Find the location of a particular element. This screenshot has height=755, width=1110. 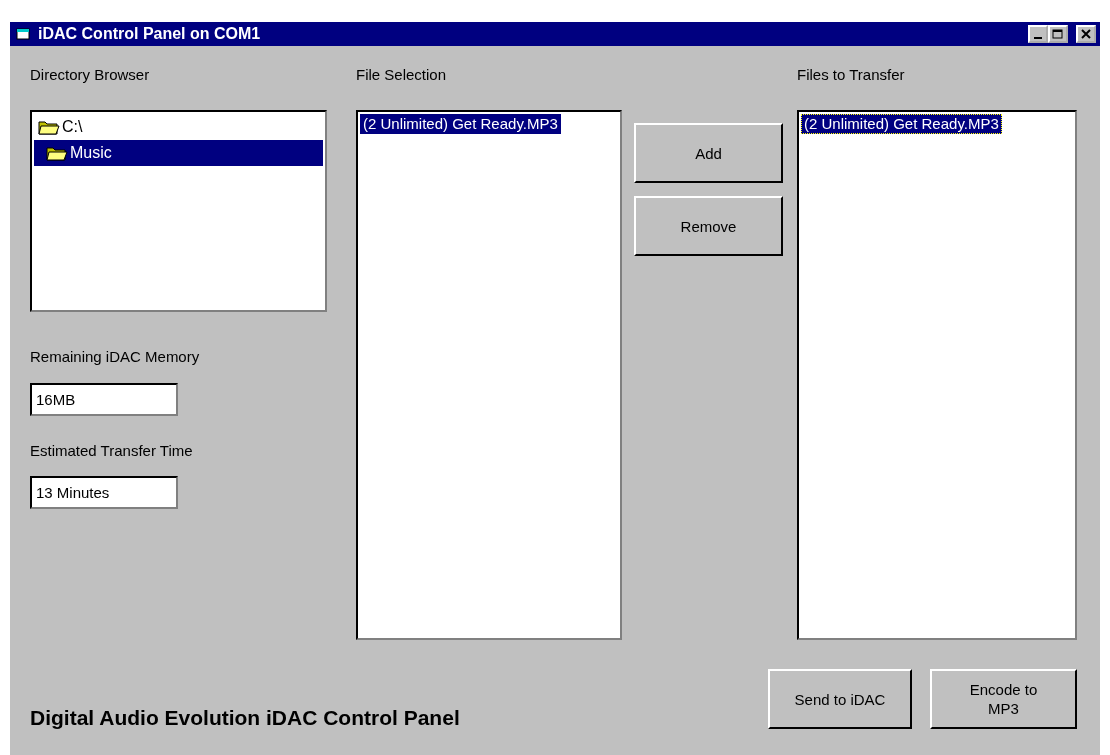

add-button: Add is located at coordinates (708, 153).